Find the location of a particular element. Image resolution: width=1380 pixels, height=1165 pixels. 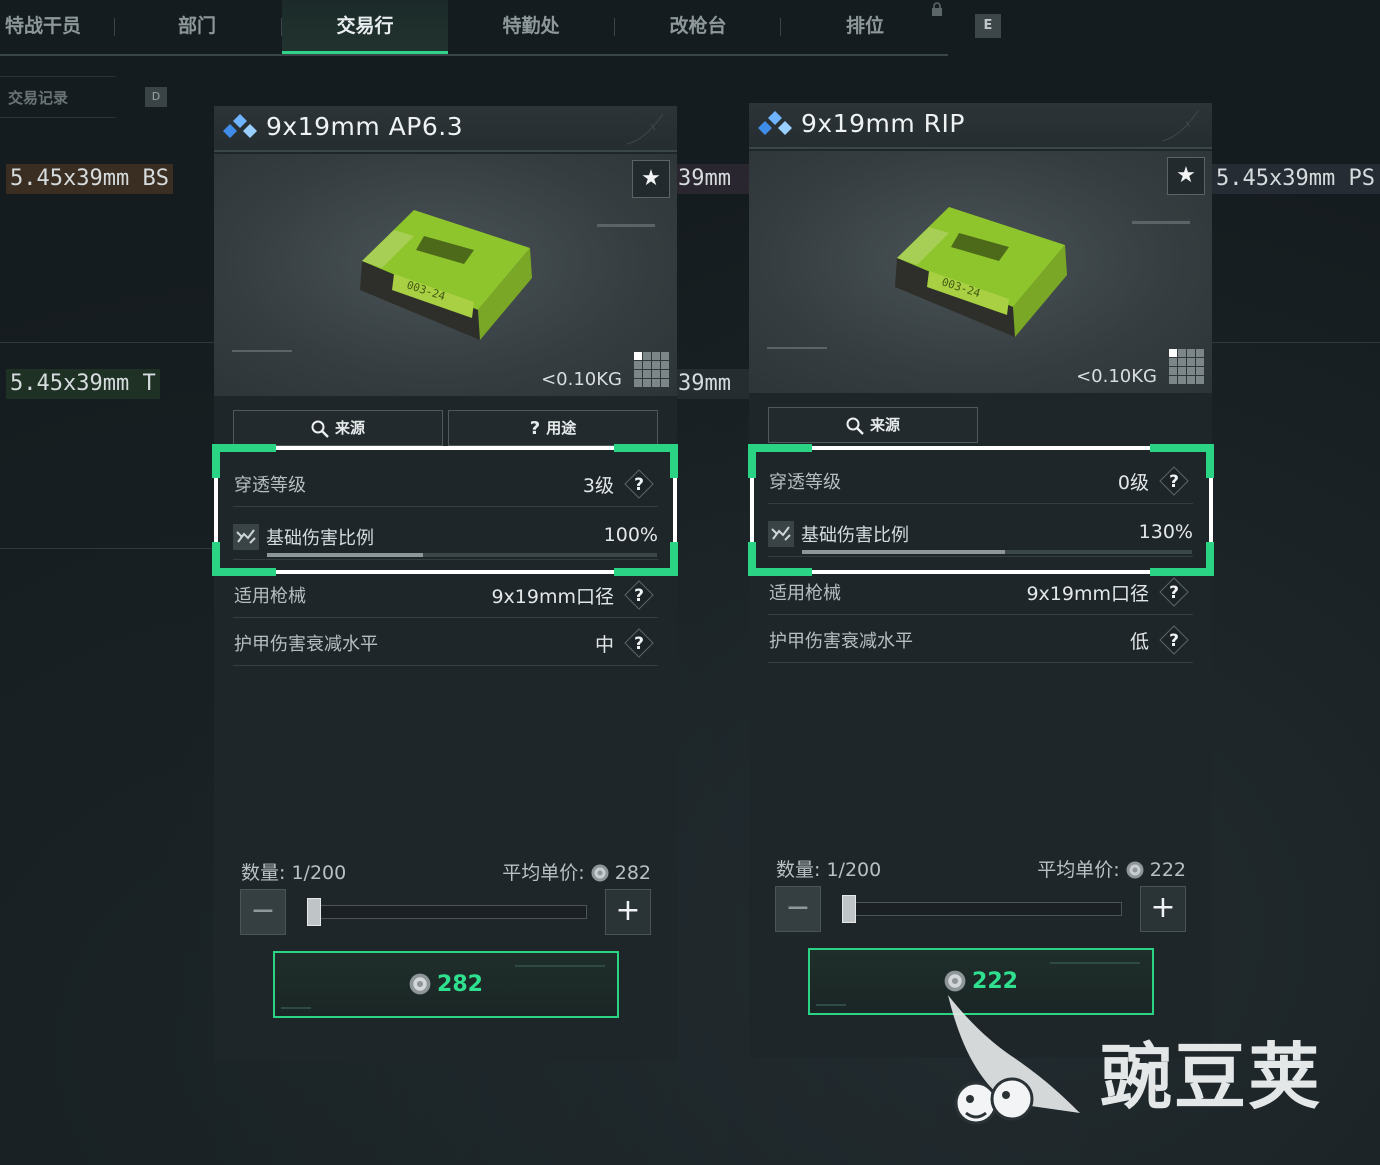

trade-records-tab: 交易记录 is located at coordinates (58, 97).